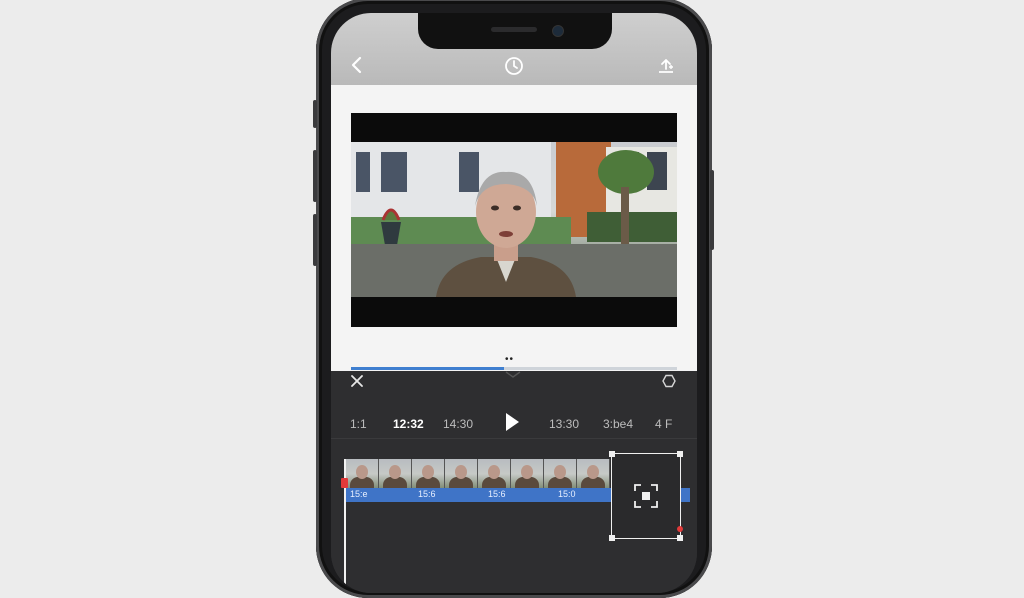 This screenshot has height=598, width=1024. What do you see at coordinates (514, 438) in the screenshot?
I see `divider` at bounding box center [514, 438].